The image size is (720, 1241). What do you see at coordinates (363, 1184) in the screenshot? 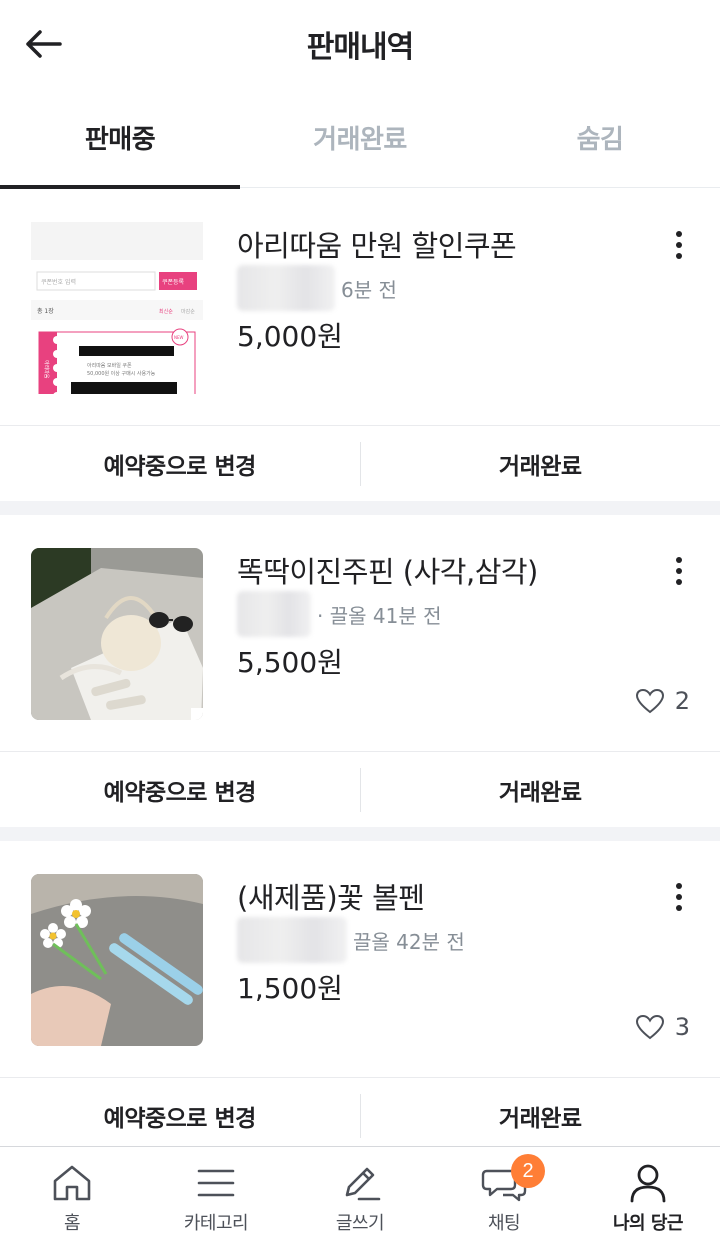
I see `pencil-icon` at bounding box center [363, 1184].